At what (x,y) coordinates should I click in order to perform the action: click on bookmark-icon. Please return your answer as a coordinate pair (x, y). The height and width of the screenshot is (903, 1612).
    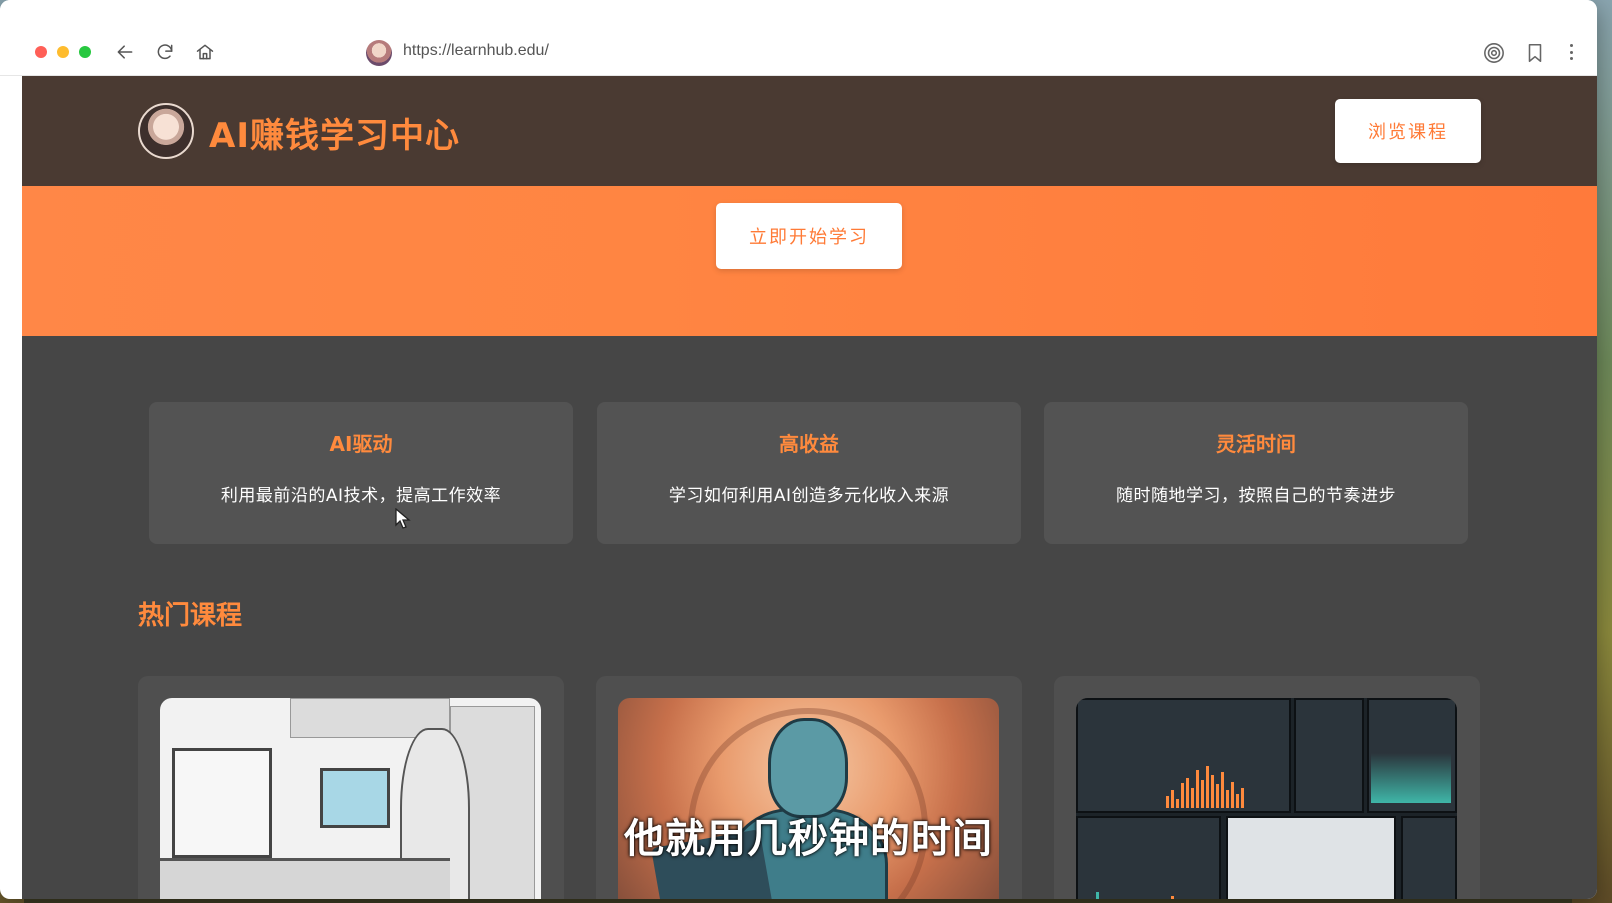
    Looking at the image, I should click on (1535, 53).